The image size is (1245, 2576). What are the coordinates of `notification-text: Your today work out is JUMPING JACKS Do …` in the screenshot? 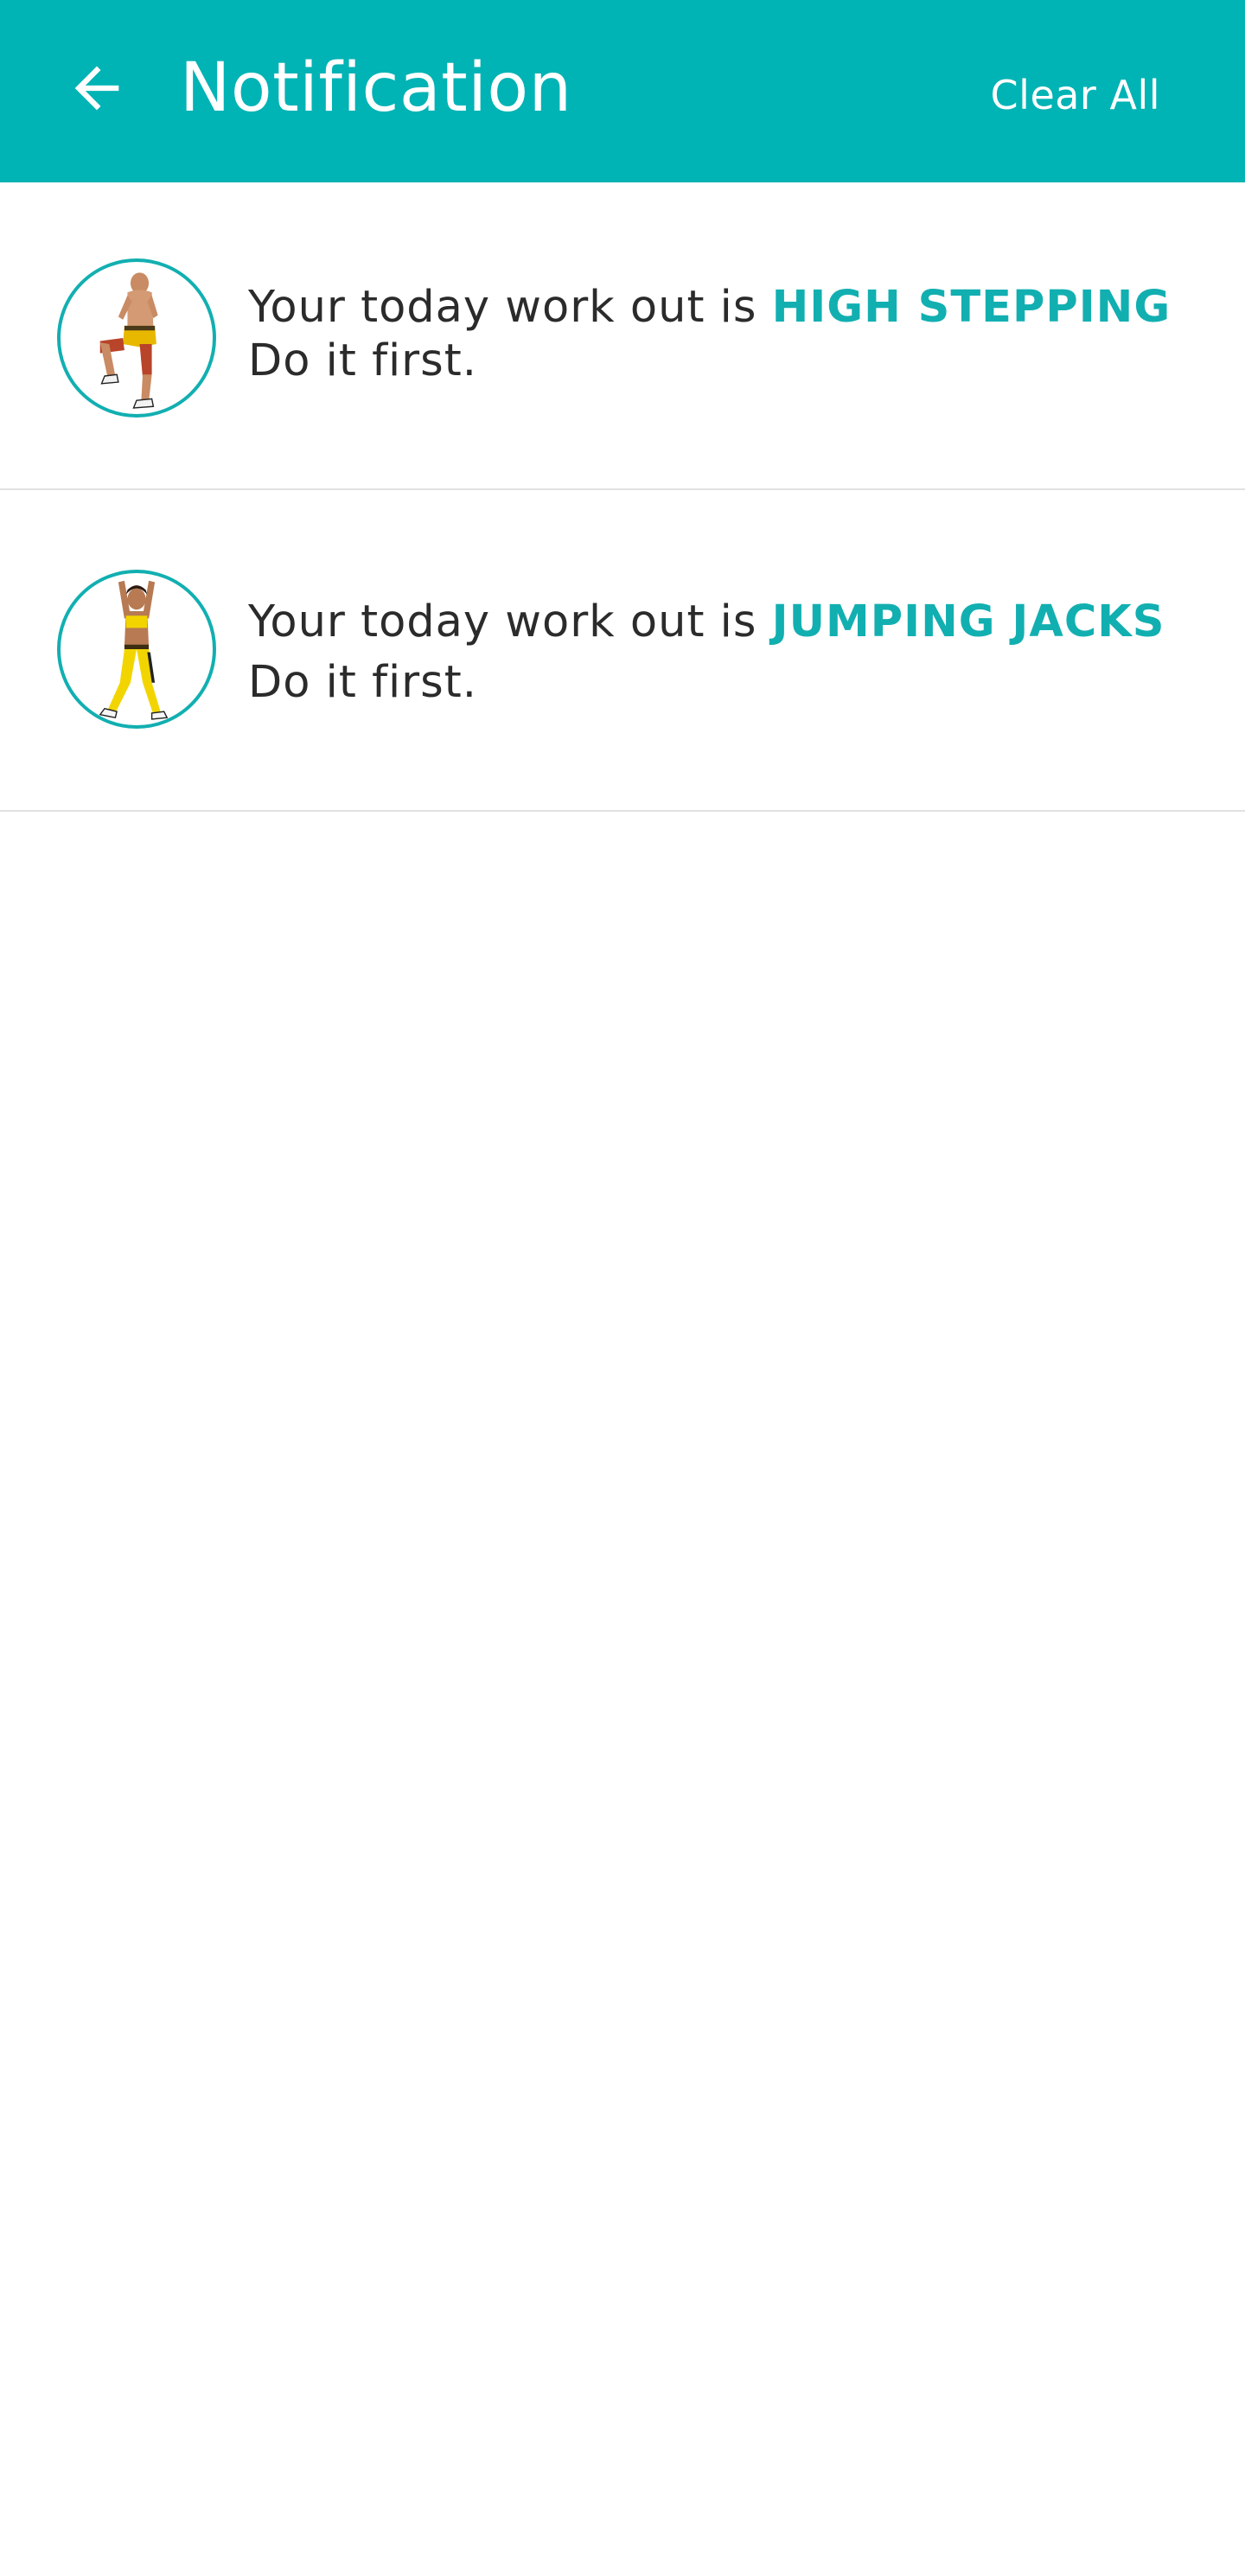 It's located at (728, 652).